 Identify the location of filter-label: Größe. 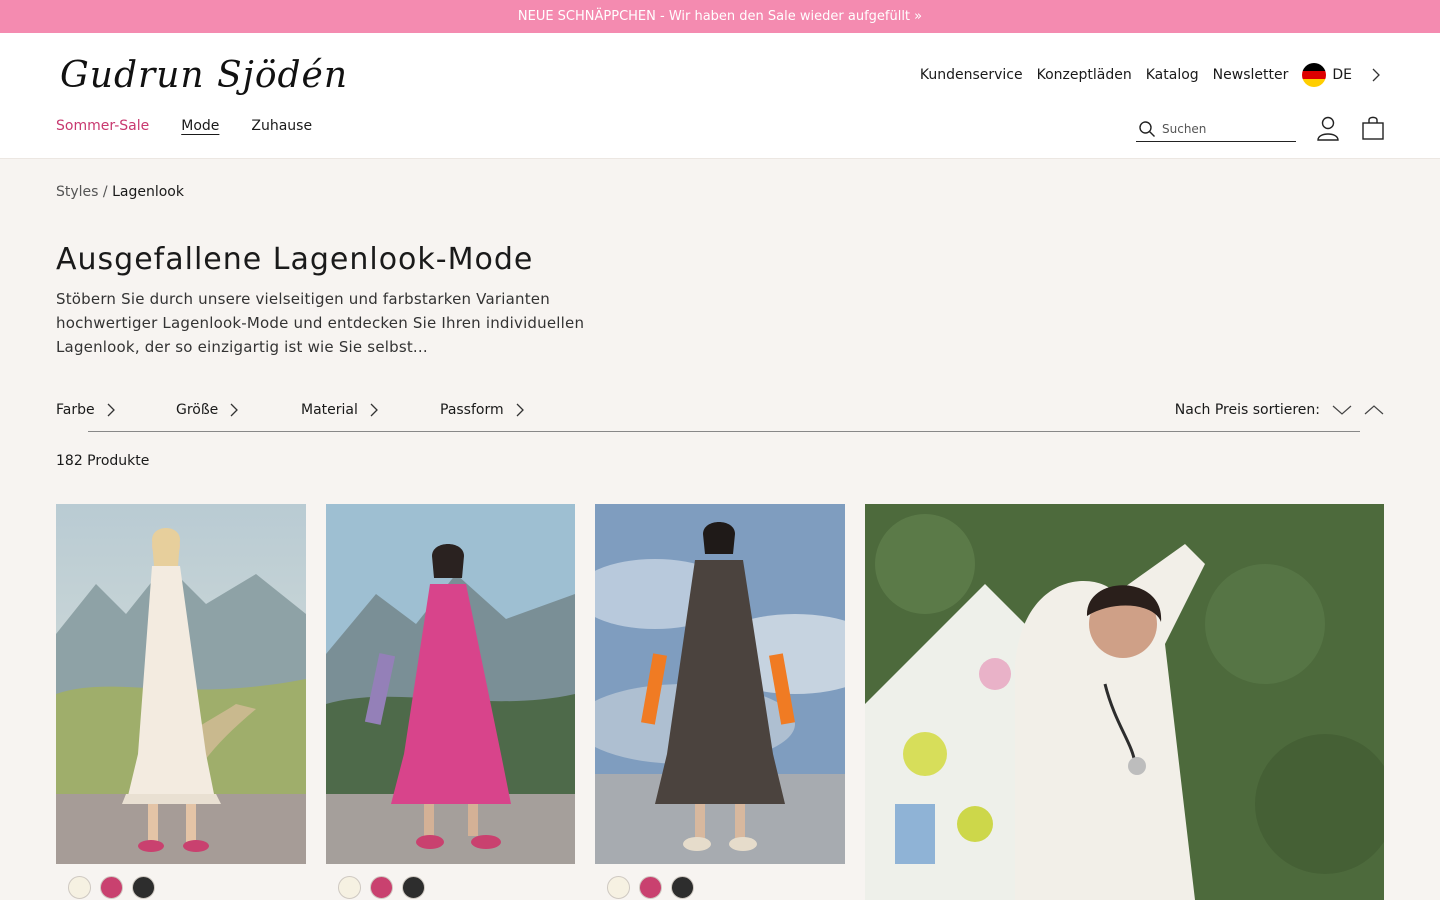
(197, 410).